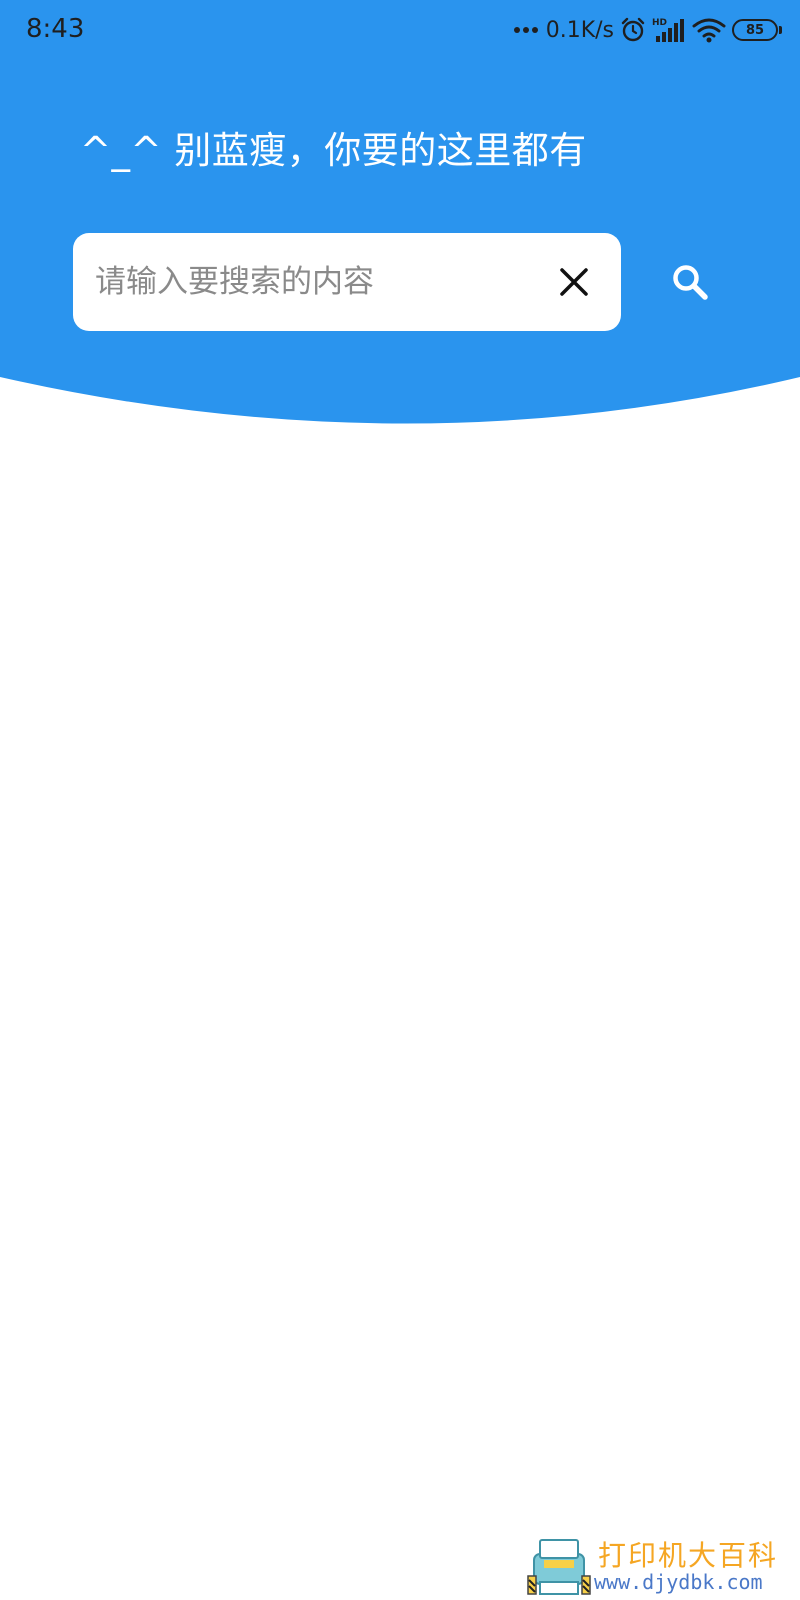 Image resolution: width=800 pixels, height=1600 pixels. What do you see at coordinates (633, 29) in the screenshot?
I see `alarm-icon` at bounding box center [633, 29].